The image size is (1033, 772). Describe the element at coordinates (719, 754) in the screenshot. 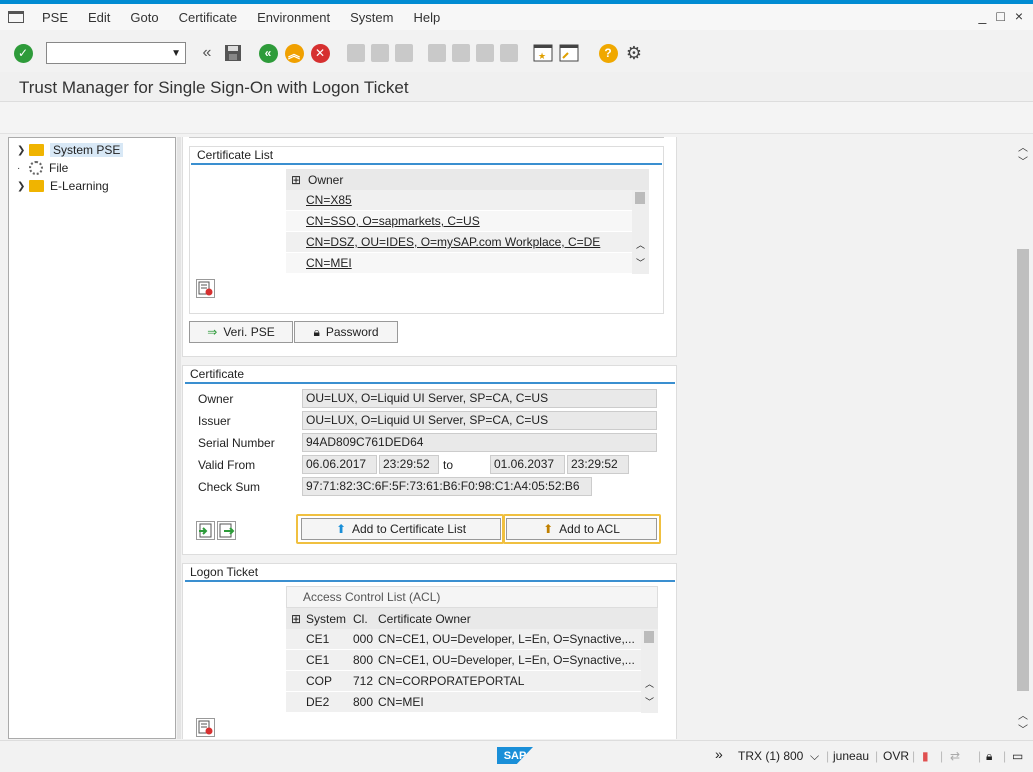

I see `expand-status-icon: »` at that location.